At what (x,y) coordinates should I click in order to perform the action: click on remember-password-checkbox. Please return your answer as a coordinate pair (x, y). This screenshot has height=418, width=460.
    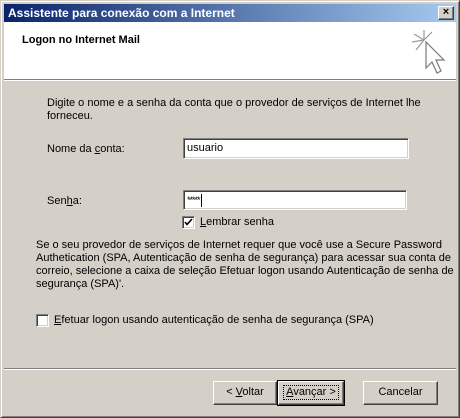
    Looking at the image, I should click on (188, 222).